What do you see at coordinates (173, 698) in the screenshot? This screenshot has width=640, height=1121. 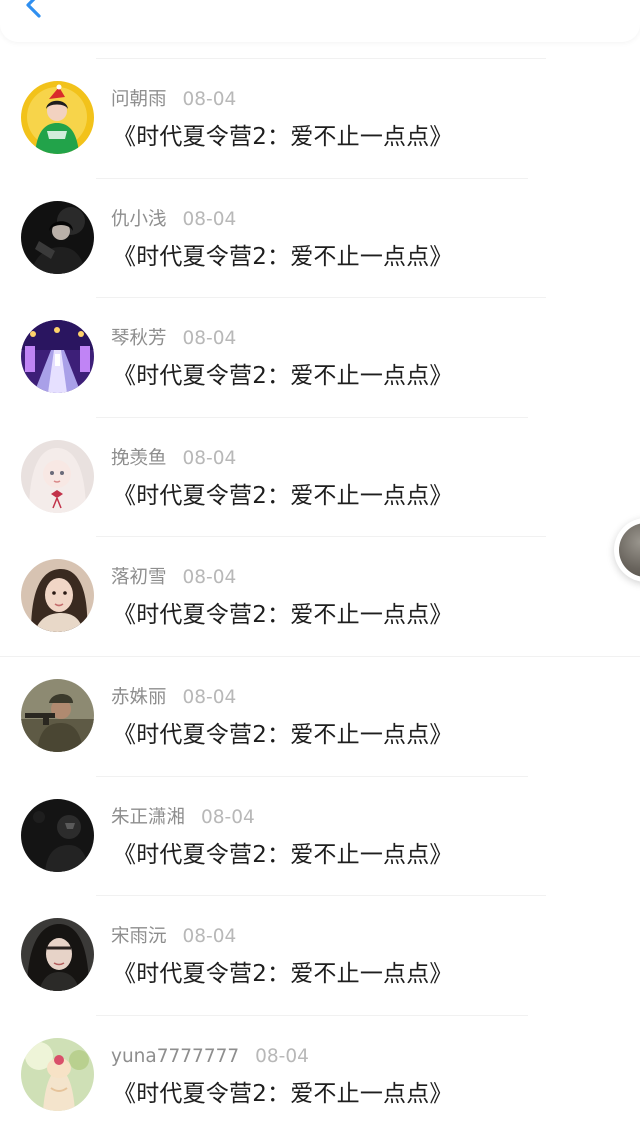 I see `comment-meta: 赤姝丽 08-04` at bounding box center [173, 698].